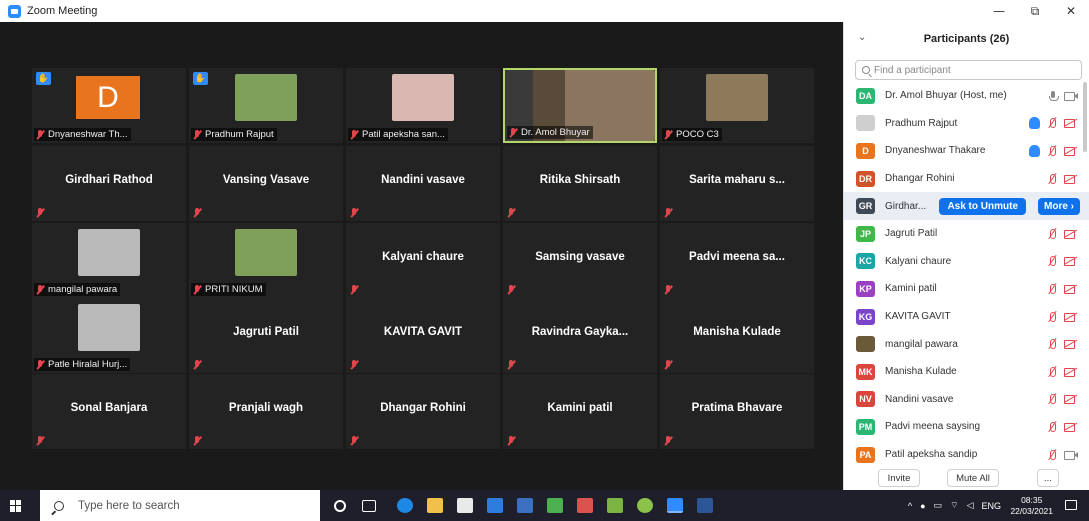  I want to click on file-explorer-icon, so click(435, 505).